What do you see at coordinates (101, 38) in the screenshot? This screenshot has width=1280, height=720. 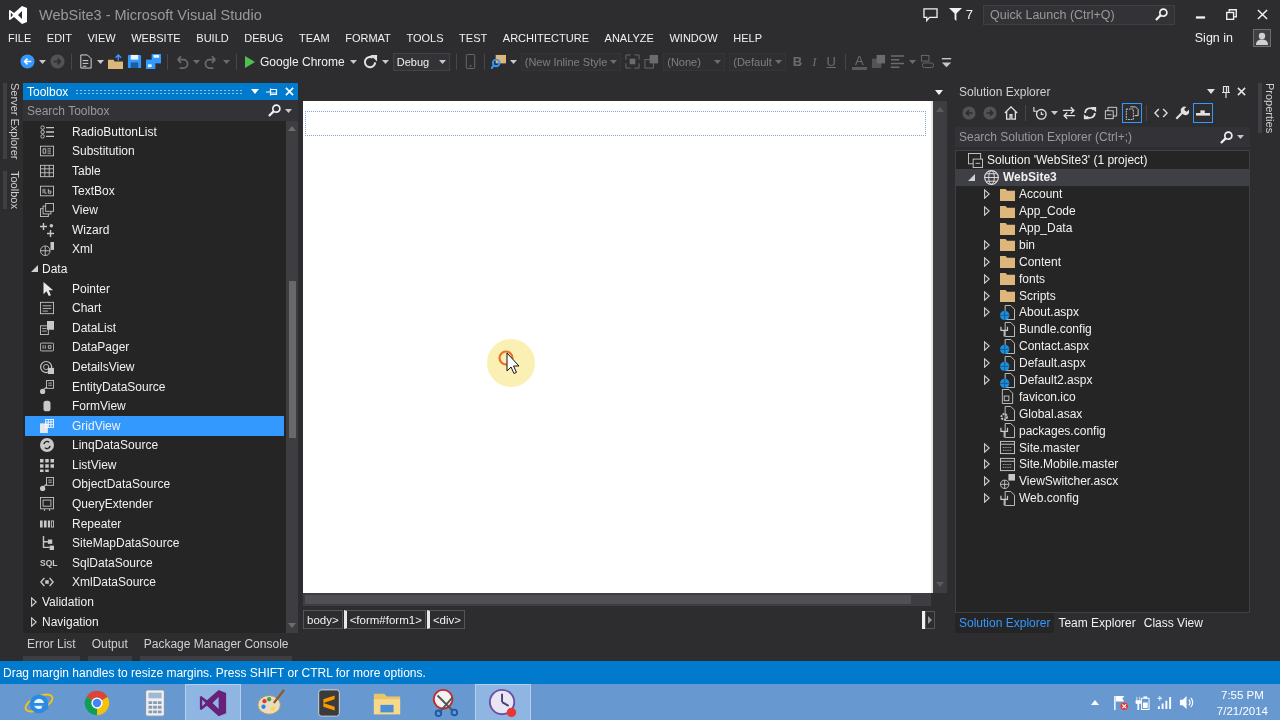 I see `menu-item: VIEW` at bounding box center [101, 38].